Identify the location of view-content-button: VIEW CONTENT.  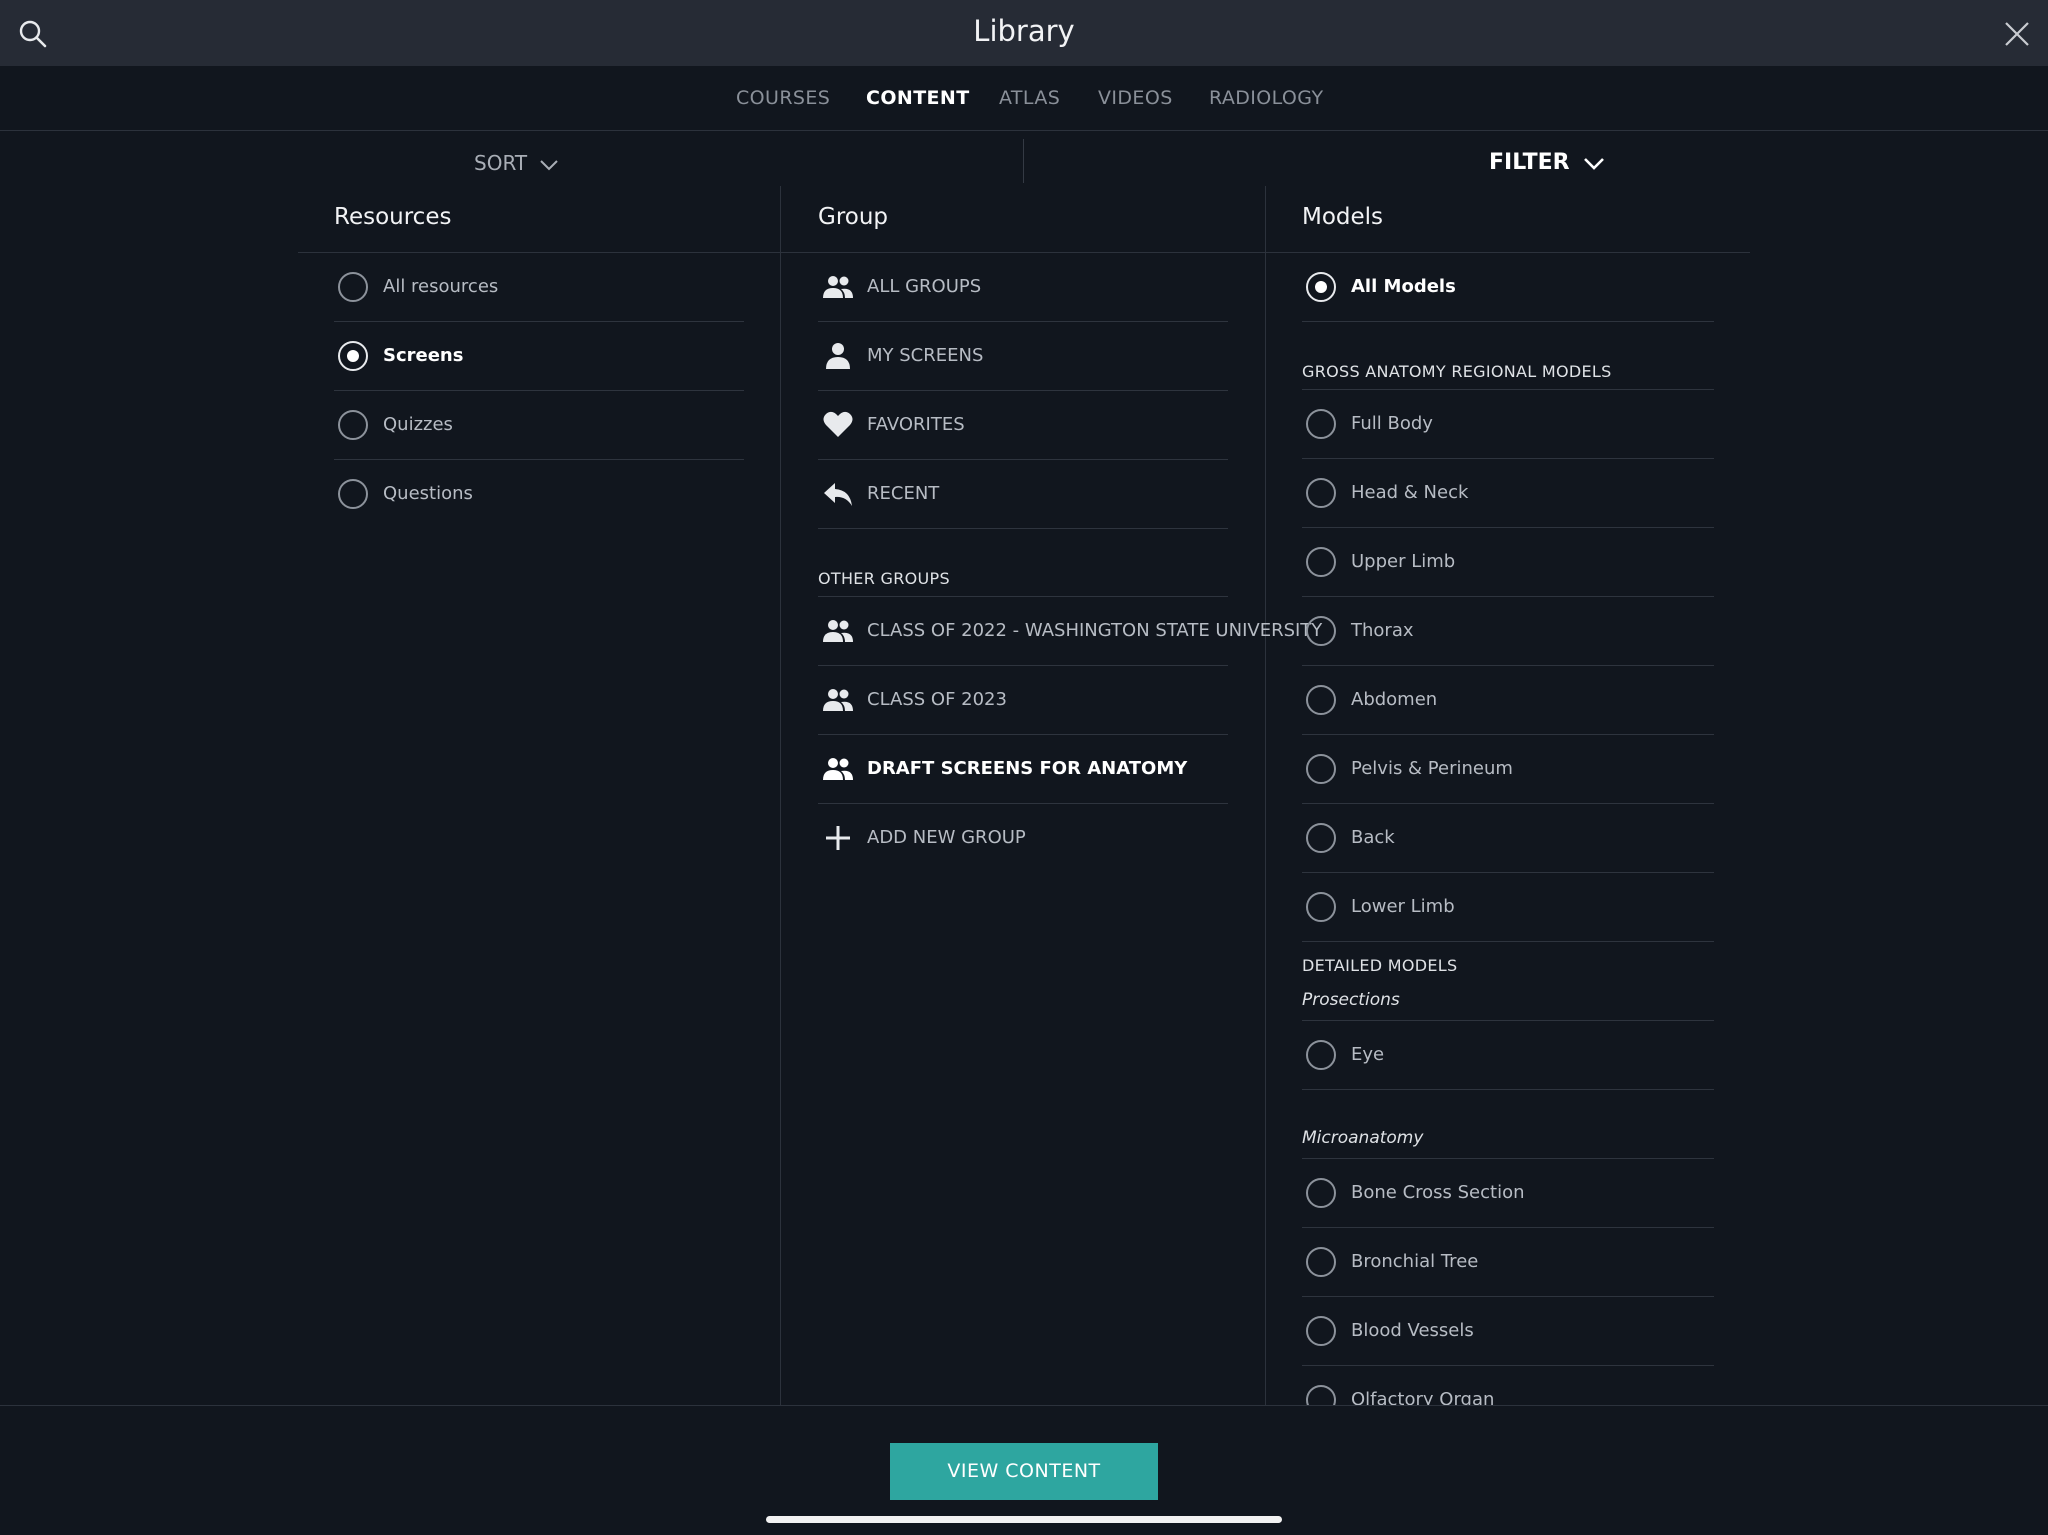
(1024, 1471).